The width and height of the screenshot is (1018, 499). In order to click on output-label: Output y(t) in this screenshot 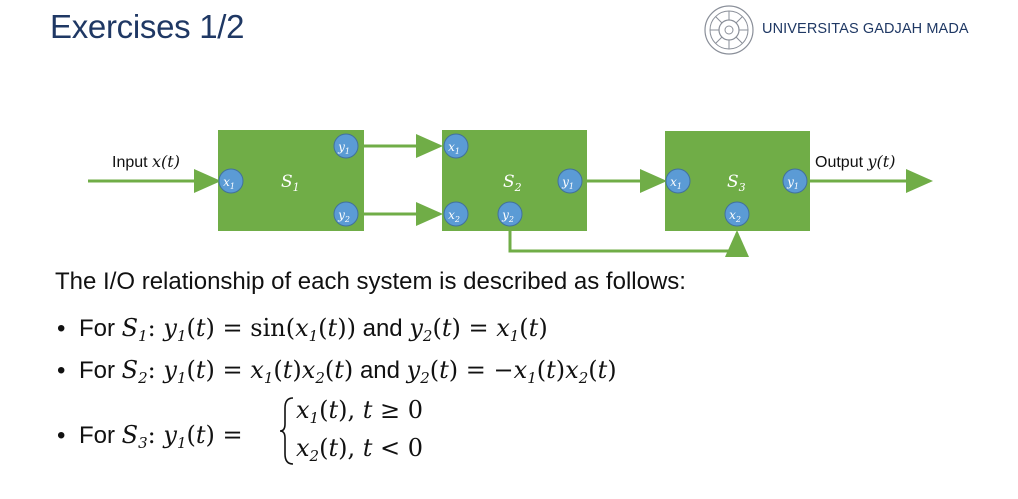, I will do `click(855, 161)`.